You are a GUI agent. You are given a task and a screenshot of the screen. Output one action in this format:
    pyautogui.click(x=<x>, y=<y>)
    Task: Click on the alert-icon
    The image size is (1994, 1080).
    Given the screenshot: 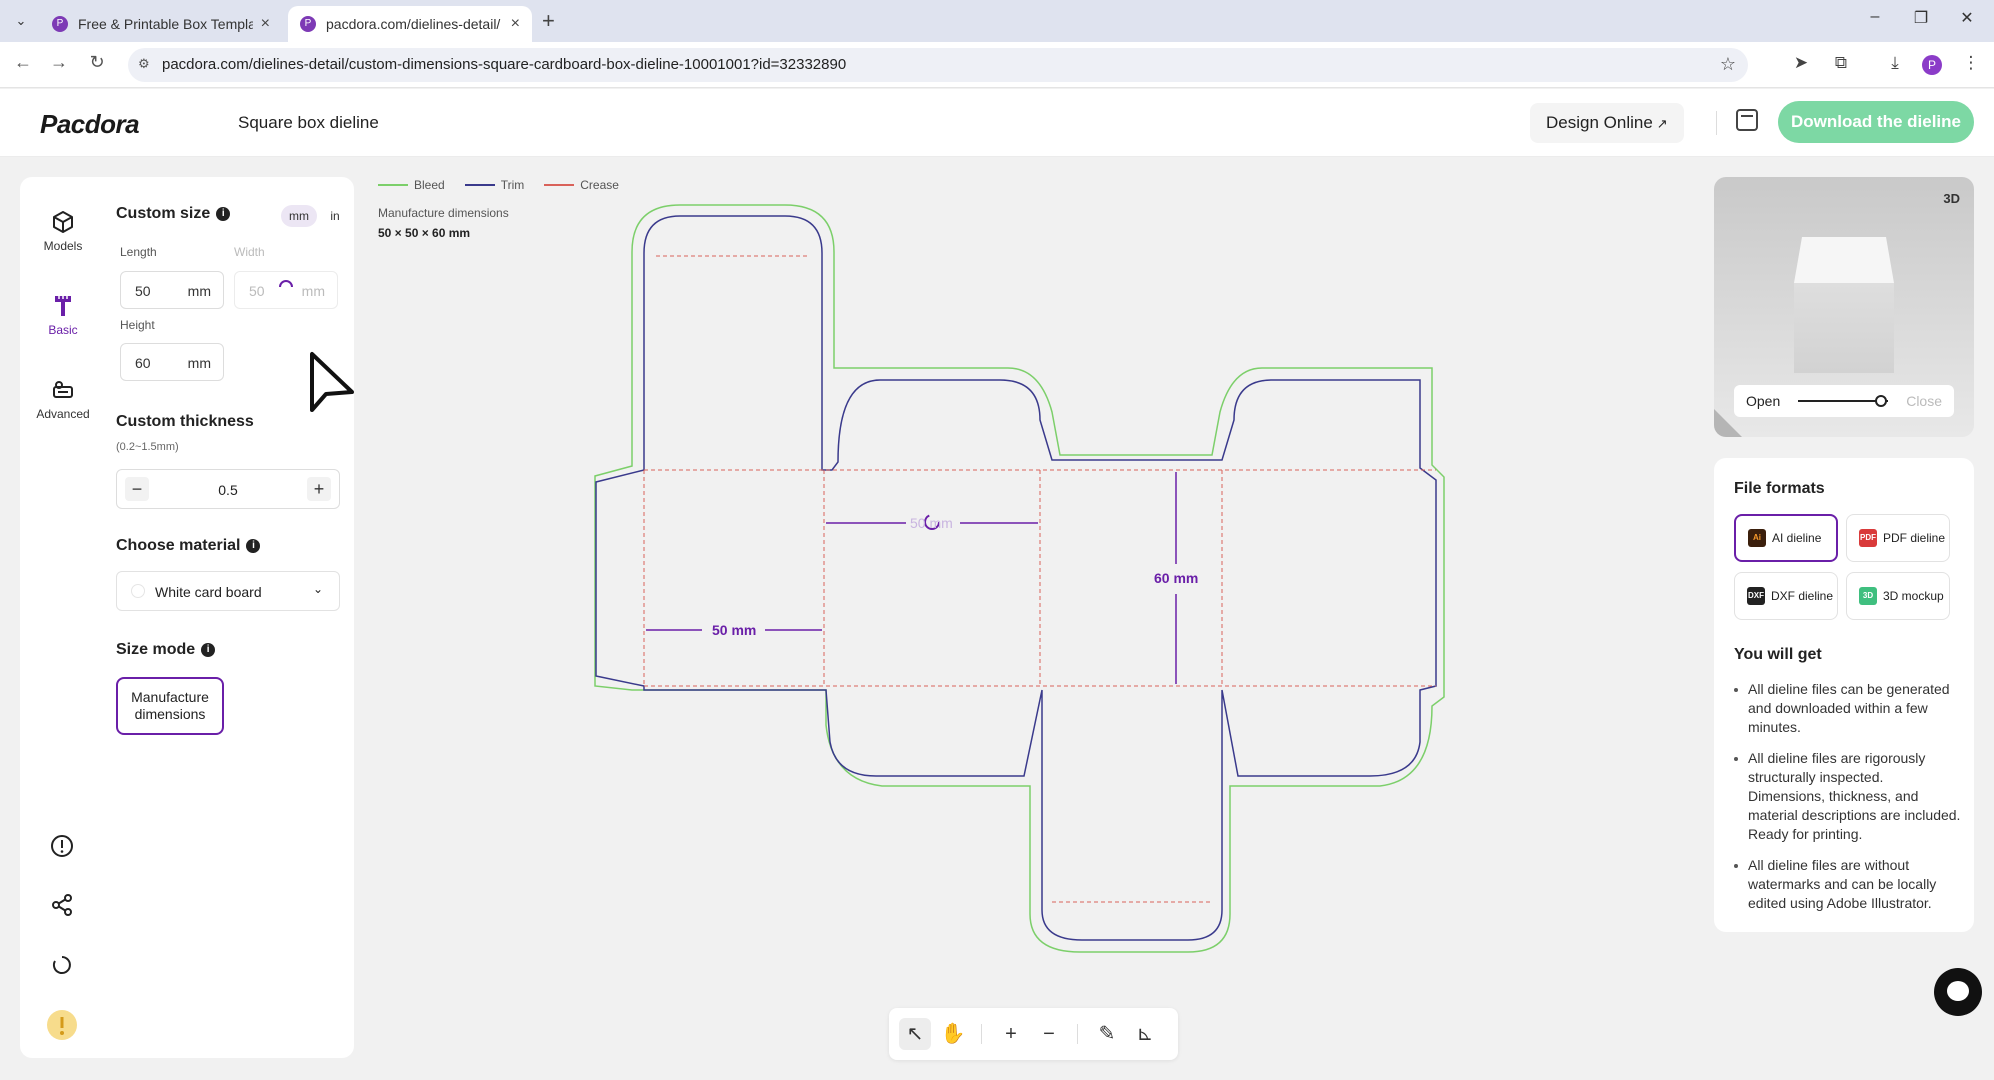 What is the action you would take?
    pyautogui.click(x=62, y=846)
    